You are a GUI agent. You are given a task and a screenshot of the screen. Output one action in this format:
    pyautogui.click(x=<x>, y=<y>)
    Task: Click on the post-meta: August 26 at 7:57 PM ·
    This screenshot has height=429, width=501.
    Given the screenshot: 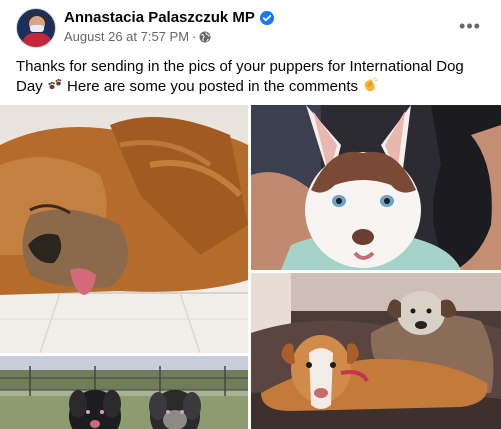 What is the action you would take?
    pyautogui.click(x=137, y=36)
    